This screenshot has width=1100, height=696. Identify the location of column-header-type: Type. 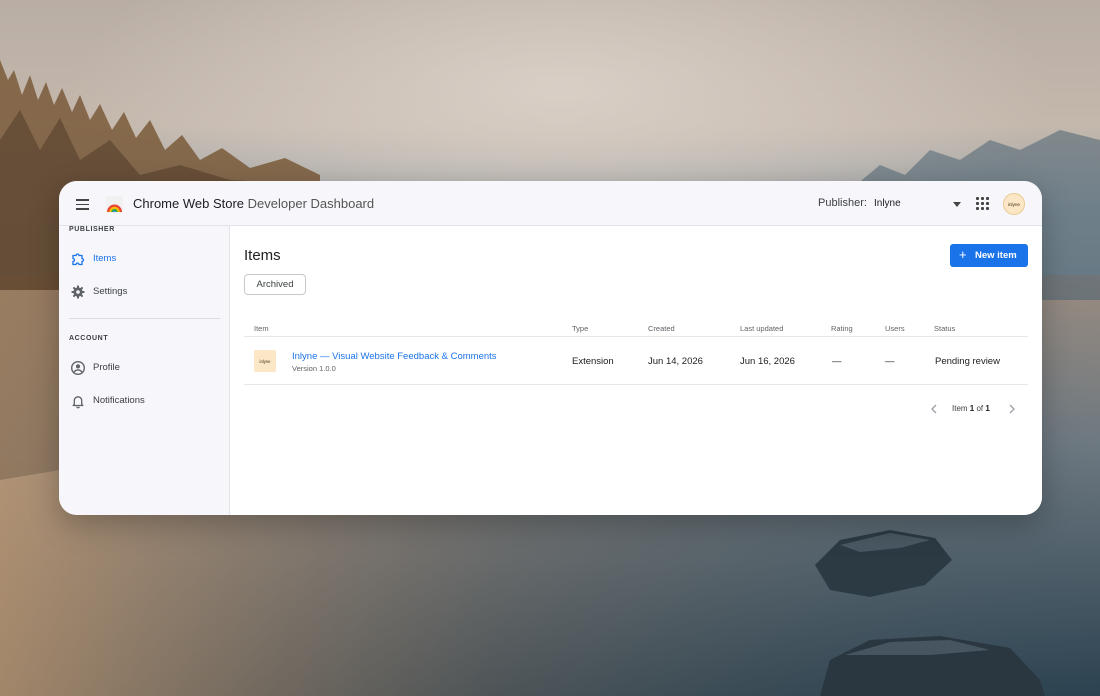
(580, 328).